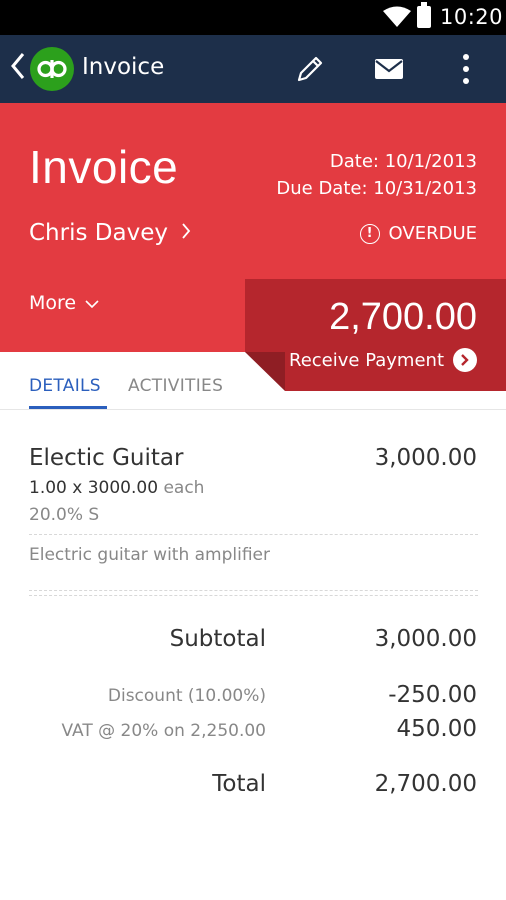 This screenshot has height=900, width=506. What do you see at coordinates (98, 233) in the screenshot?
I see `customer-name: Chris Davey` at bounding box center [98, 233].